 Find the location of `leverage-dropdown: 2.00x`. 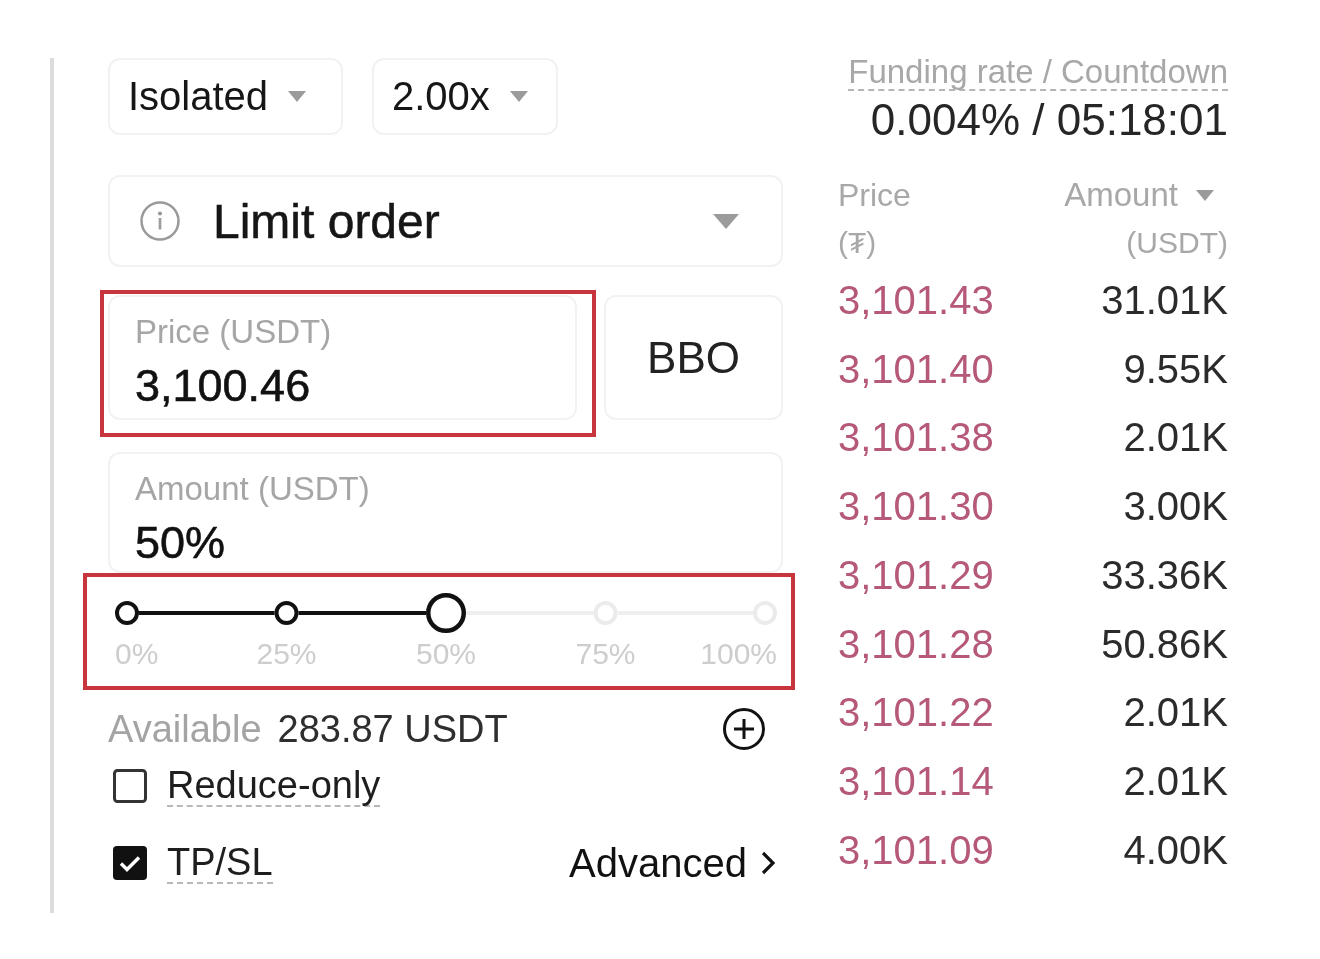

leverage-dropdown: 2.00x is located at coordinates (465, 96).